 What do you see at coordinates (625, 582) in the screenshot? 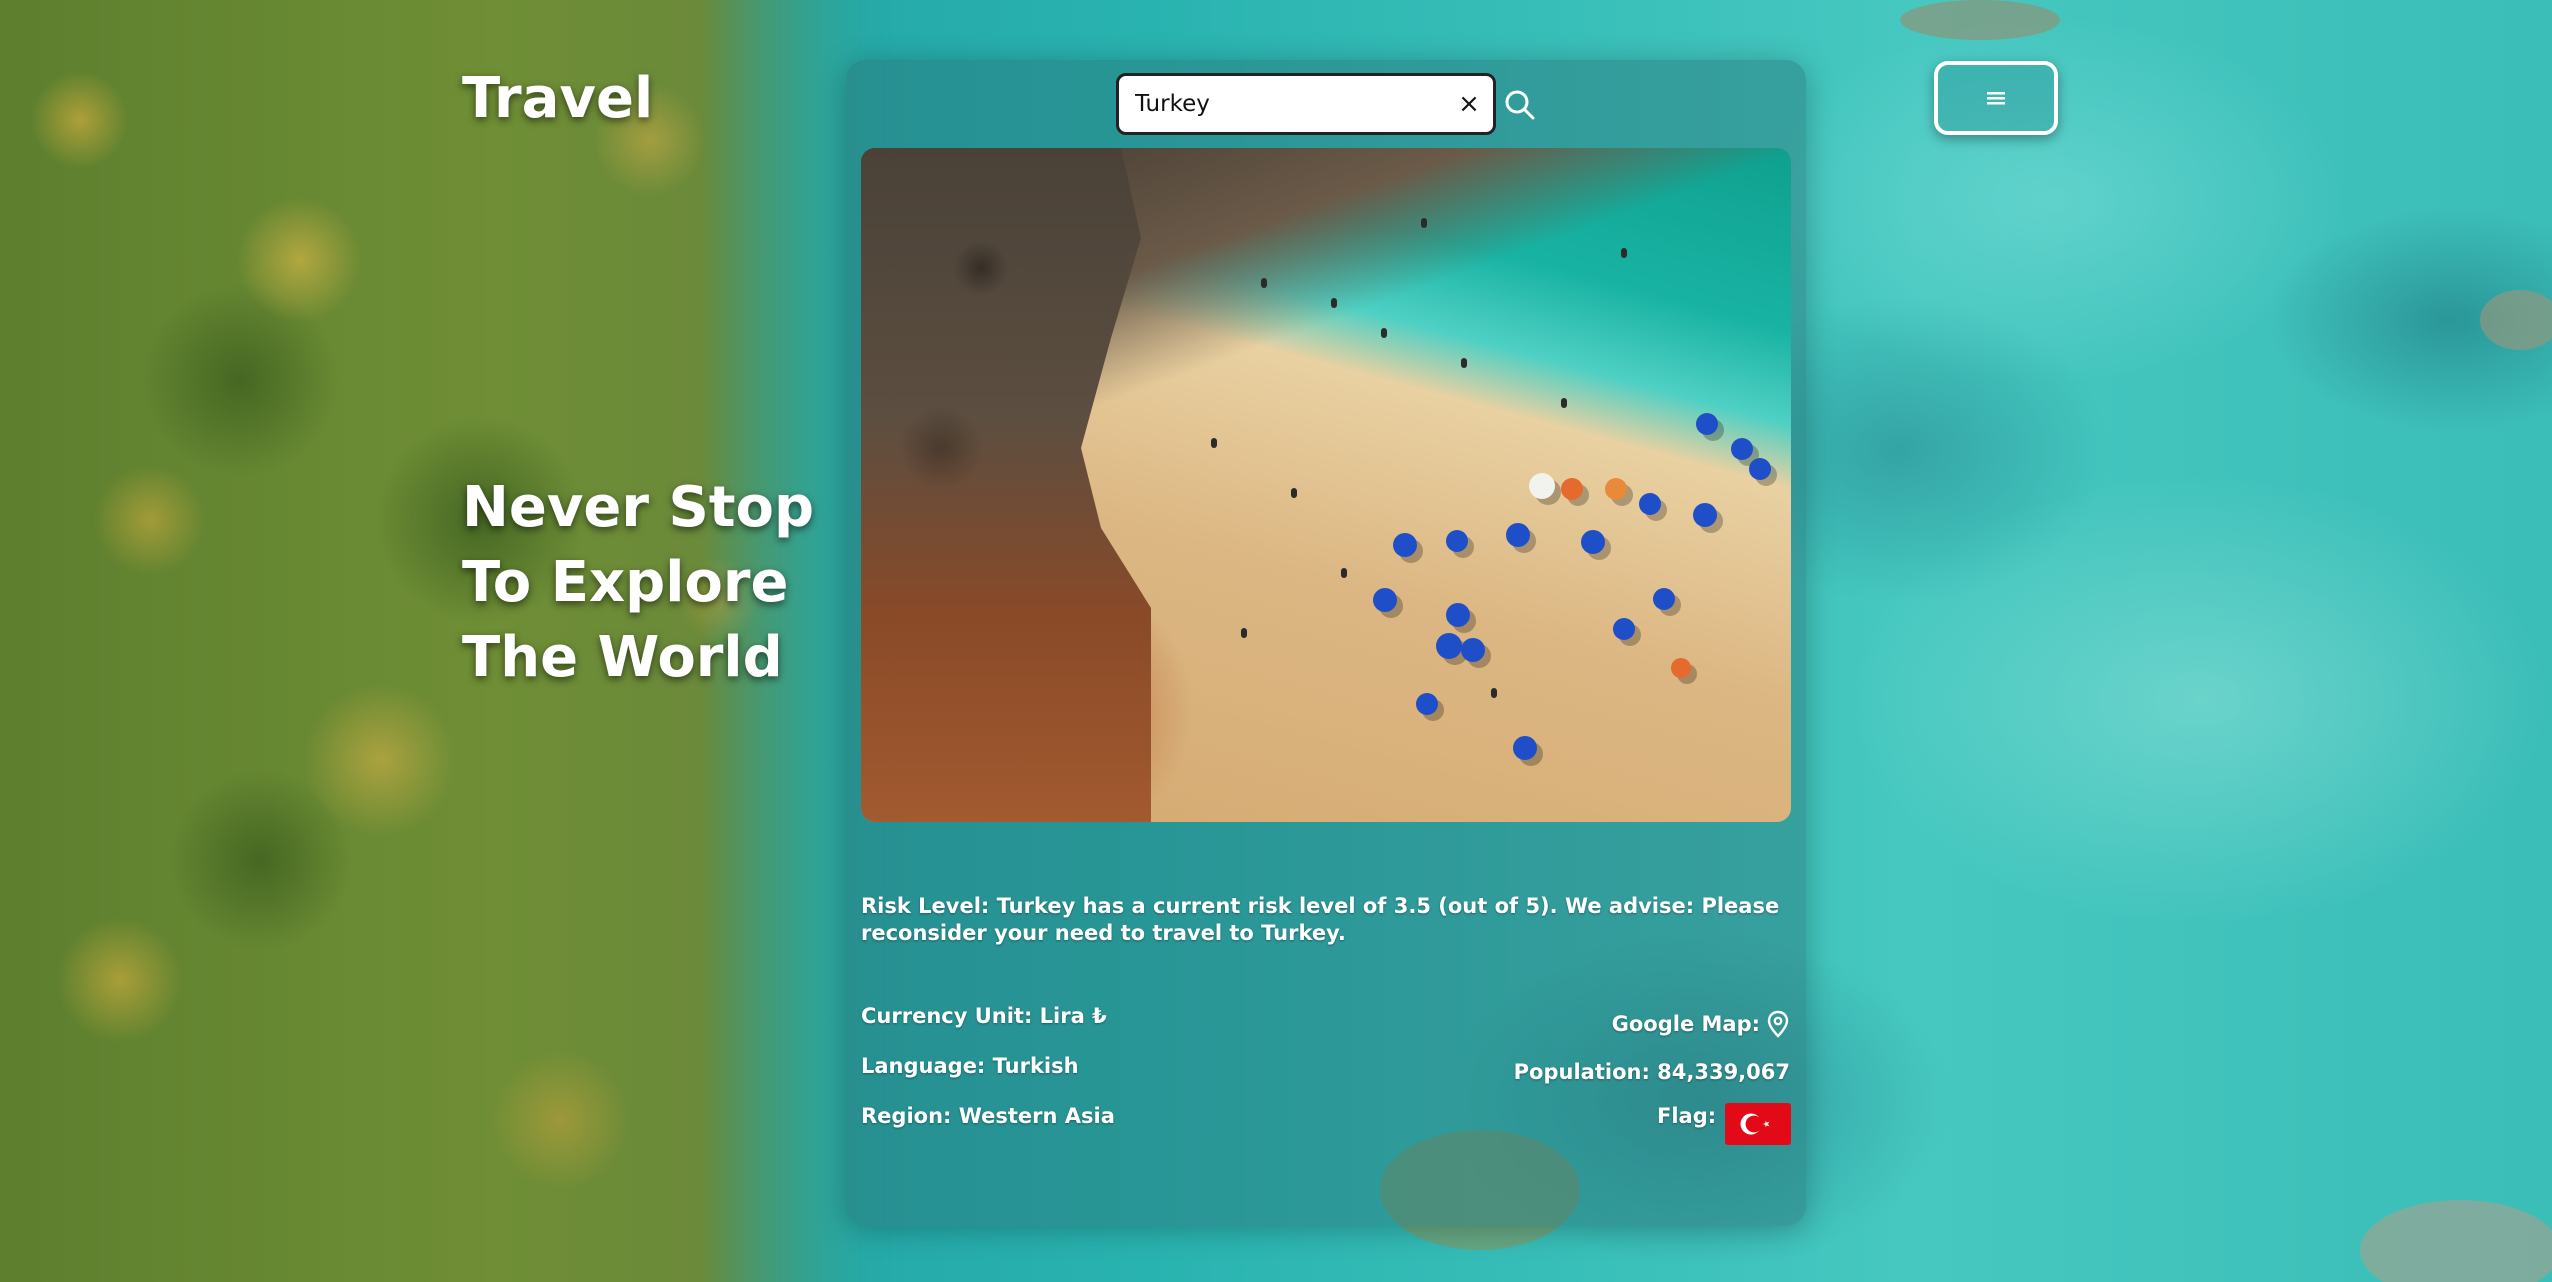
I see `hero-line: To Explore` at bounding box center [625, 582].